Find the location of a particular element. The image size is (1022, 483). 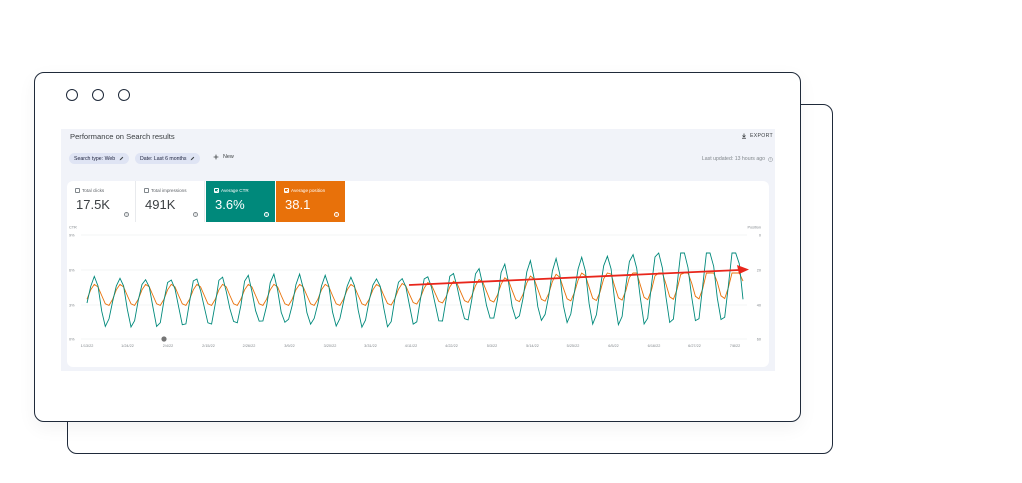

x-tick-label: 3/20/22 is located at coordinates (330, 346).